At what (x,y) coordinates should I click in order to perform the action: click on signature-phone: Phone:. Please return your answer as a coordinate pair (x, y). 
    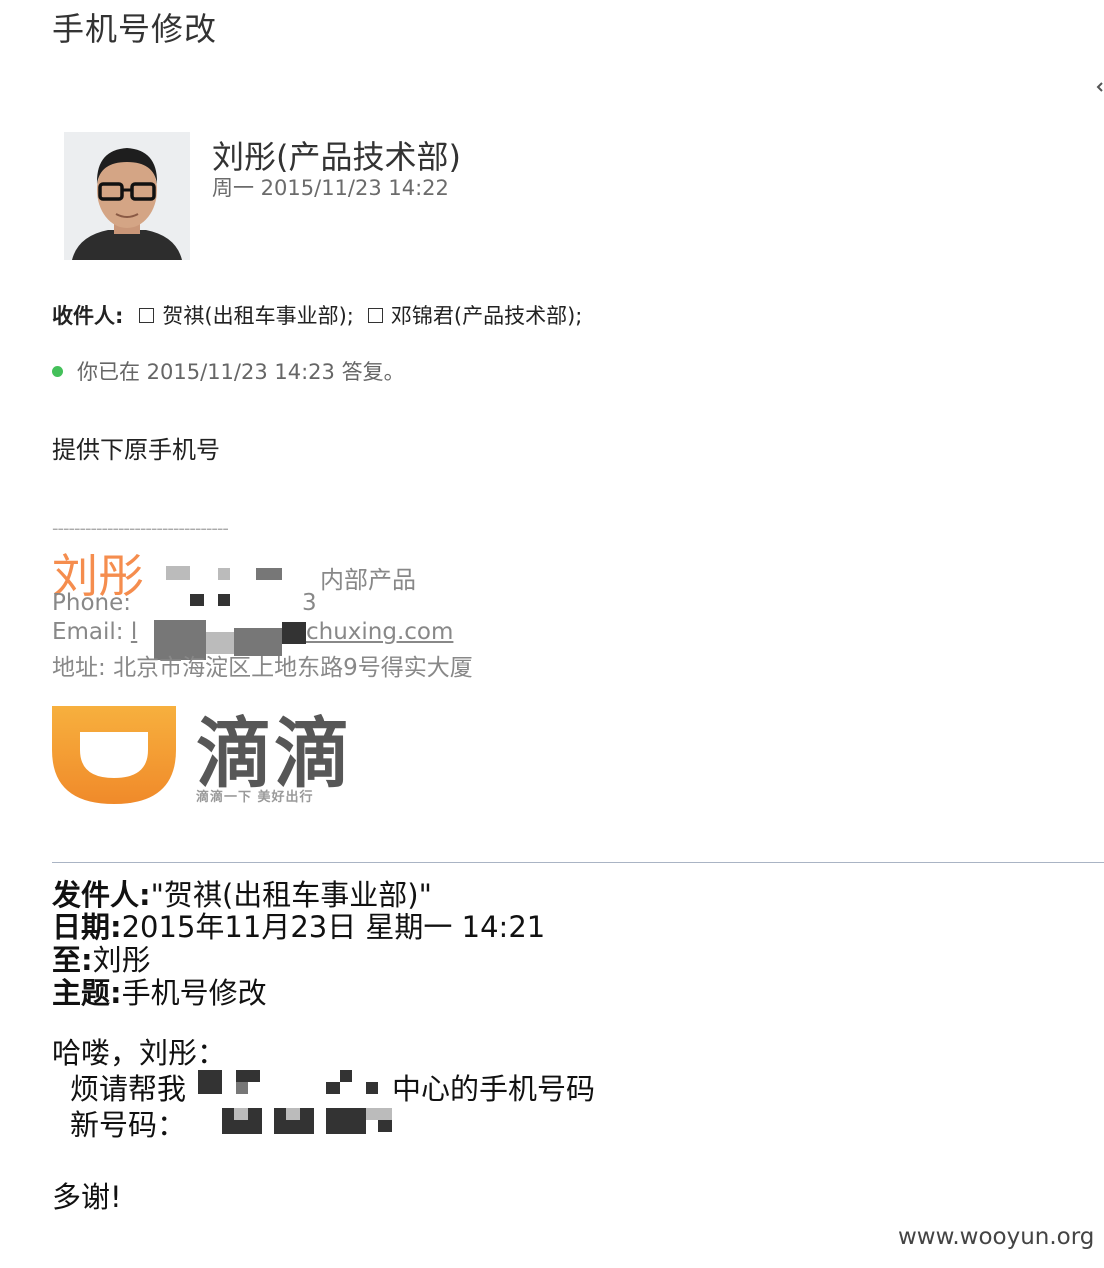
    Looking at the image, I should click on (91, 603).